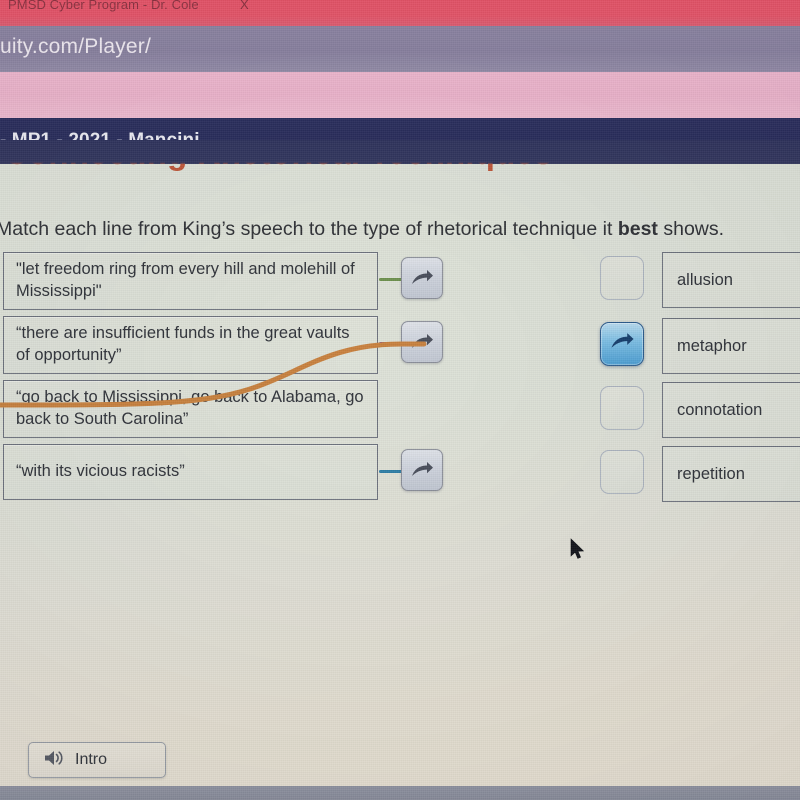 Image resolution: width=800 pixels, height=800 pixels. I want to click on prompt-card-text: “with its vicious racists”, so click(100, 471).